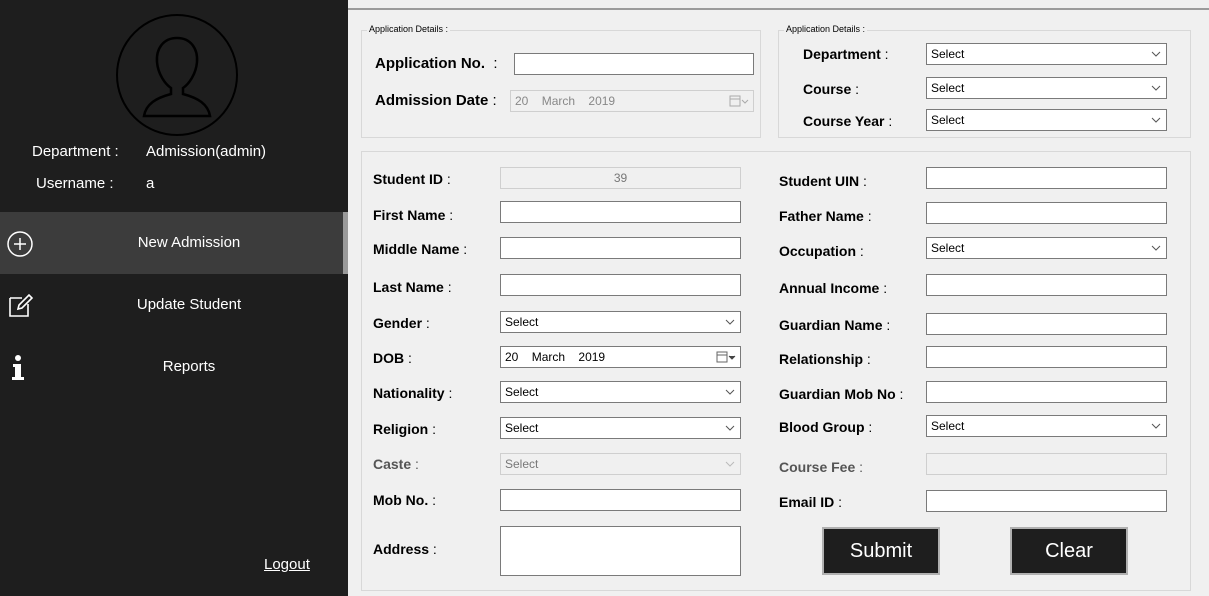  I want to click on admission-date-year: 2019, so click(602, 101).